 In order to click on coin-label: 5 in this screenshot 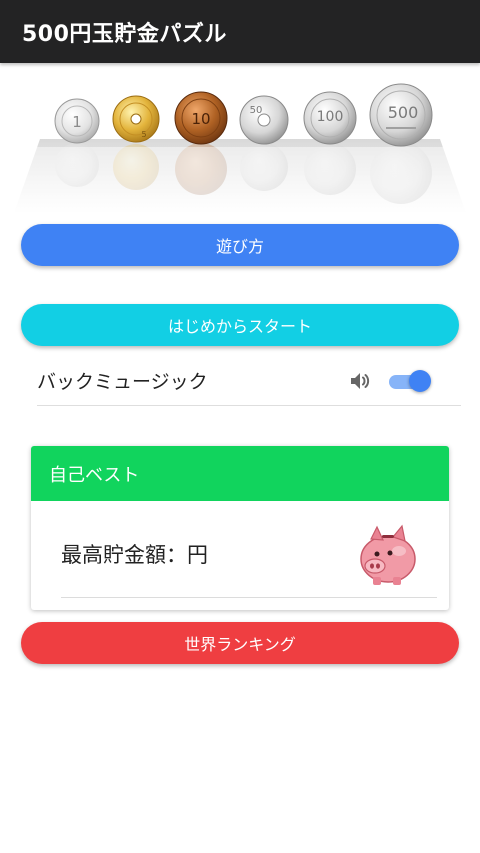, I will do `click(143, 134)`.